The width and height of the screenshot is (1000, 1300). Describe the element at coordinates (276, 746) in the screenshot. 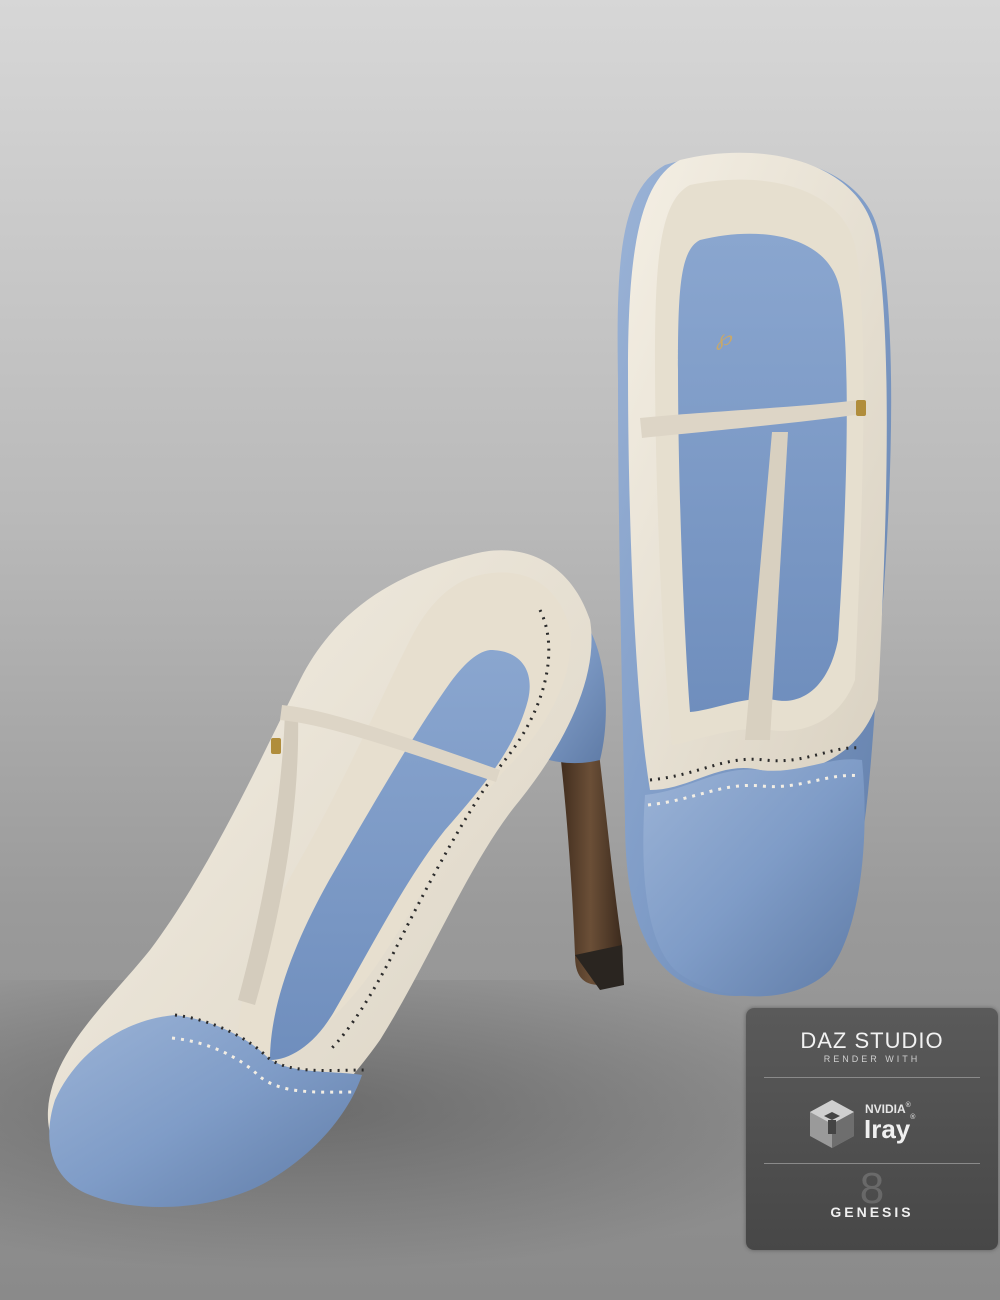

I see `front-shoe-buckle` at that location.